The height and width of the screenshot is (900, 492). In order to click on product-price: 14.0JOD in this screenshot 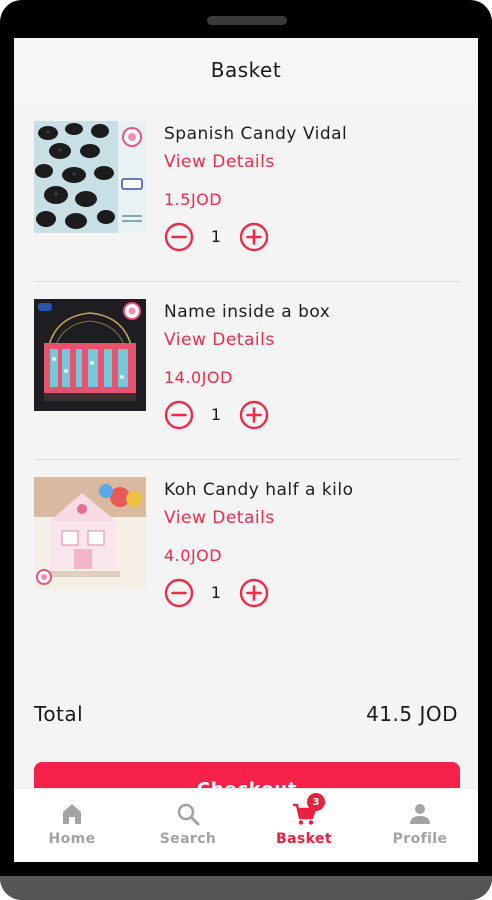, I will do `click(198, 377)`.